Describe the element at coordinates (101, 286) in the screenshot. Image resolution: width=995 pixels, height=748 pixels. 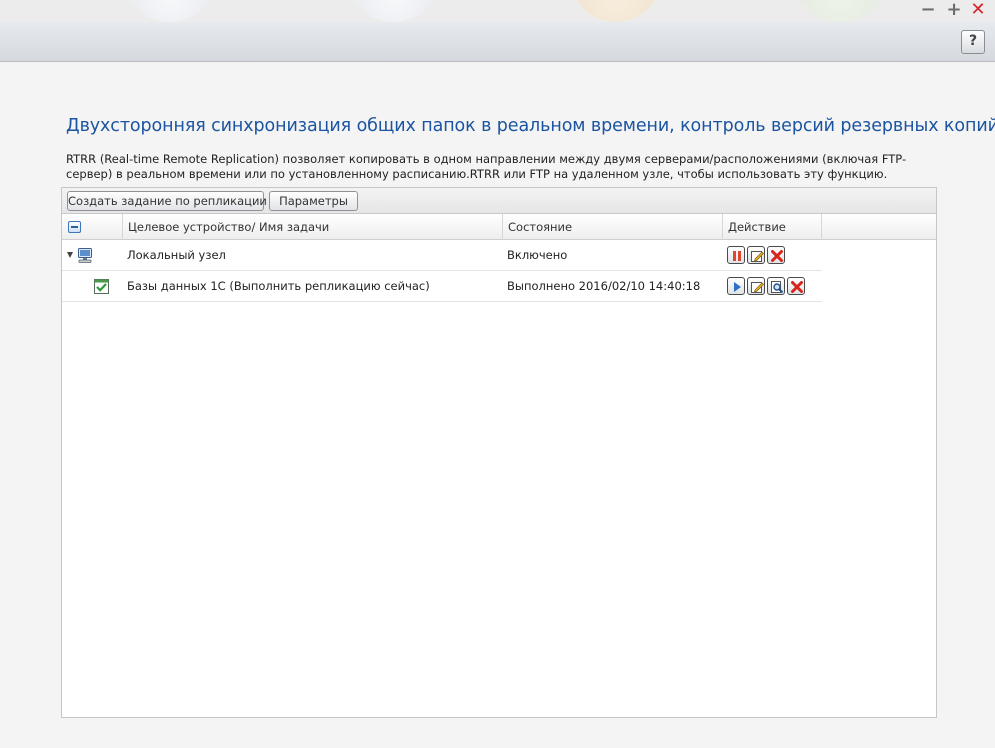
I see `job-complete-check-icon` at that location.